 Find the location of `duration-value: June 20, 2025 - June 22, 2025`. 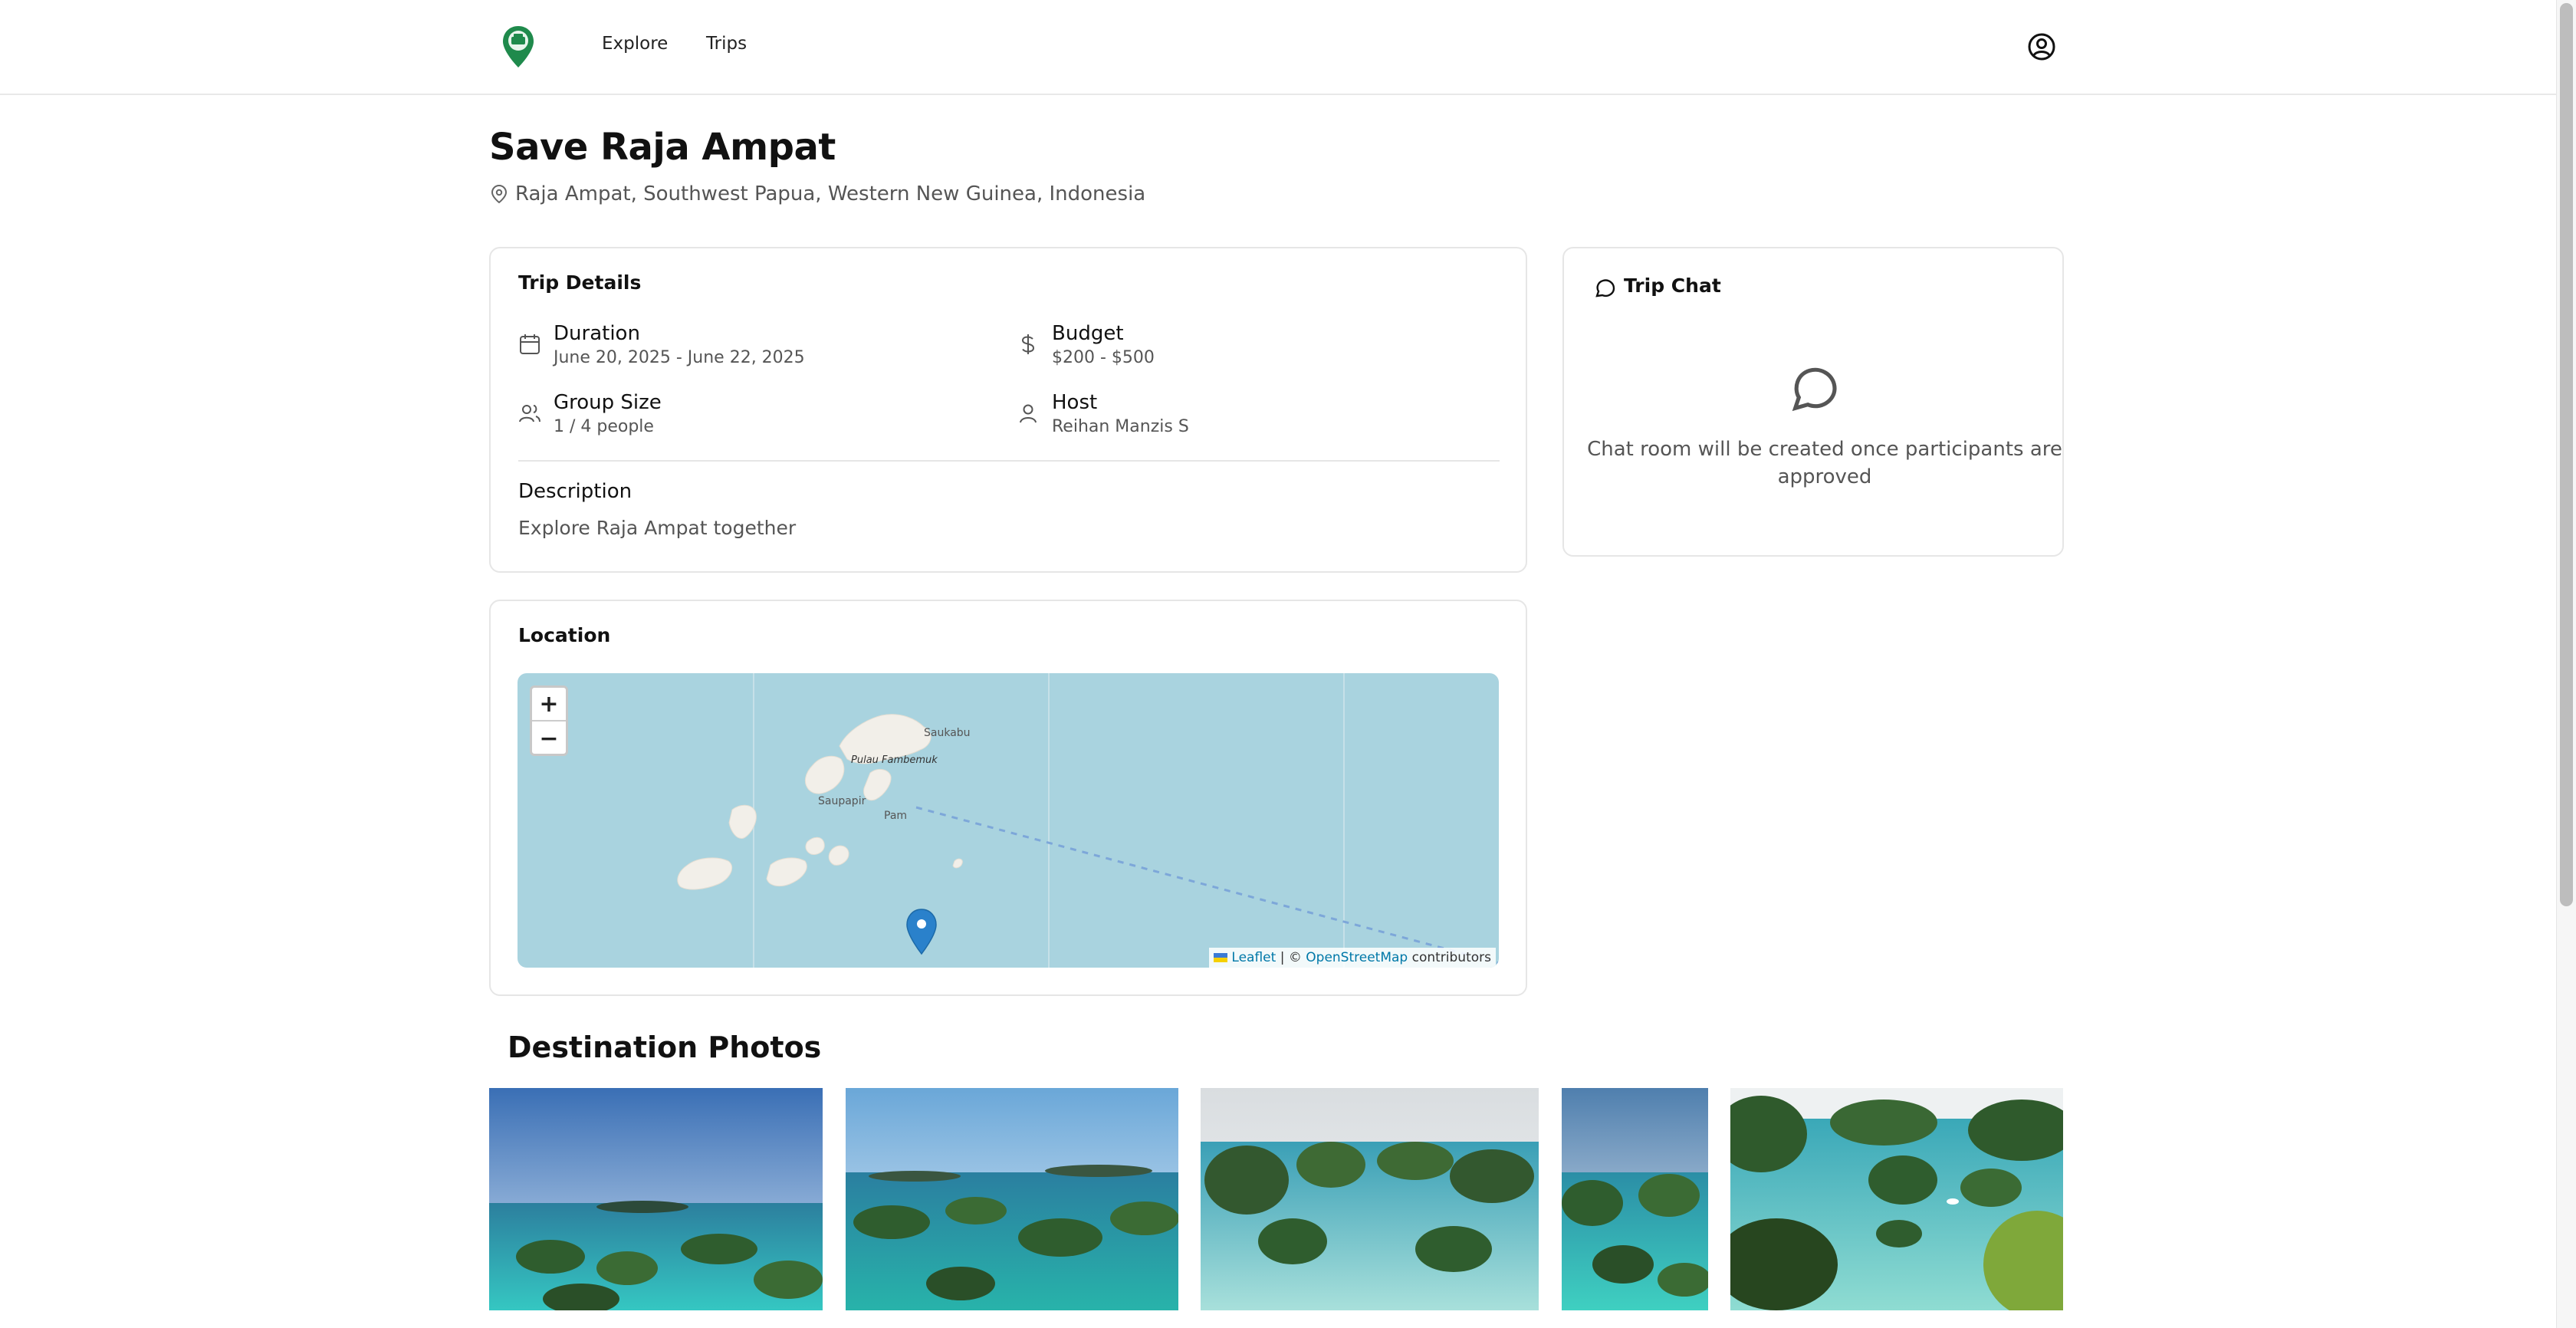

duration-value: June 20, 2025 - June 22, 2025 is located at coordinates (680, 357).